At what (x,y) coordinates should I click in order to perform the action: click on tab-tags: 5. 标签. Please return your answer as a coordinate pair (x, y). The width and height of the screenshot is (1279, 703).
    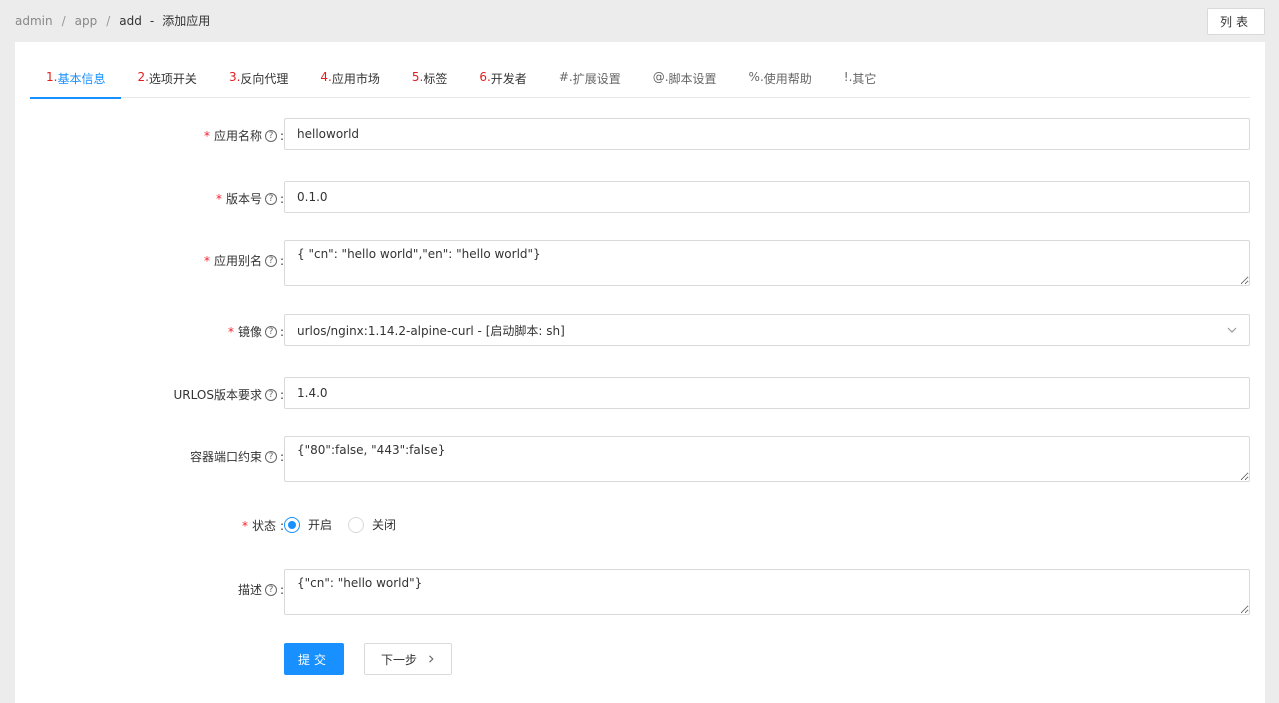
    Looking at the image, I should click on (429, 82).